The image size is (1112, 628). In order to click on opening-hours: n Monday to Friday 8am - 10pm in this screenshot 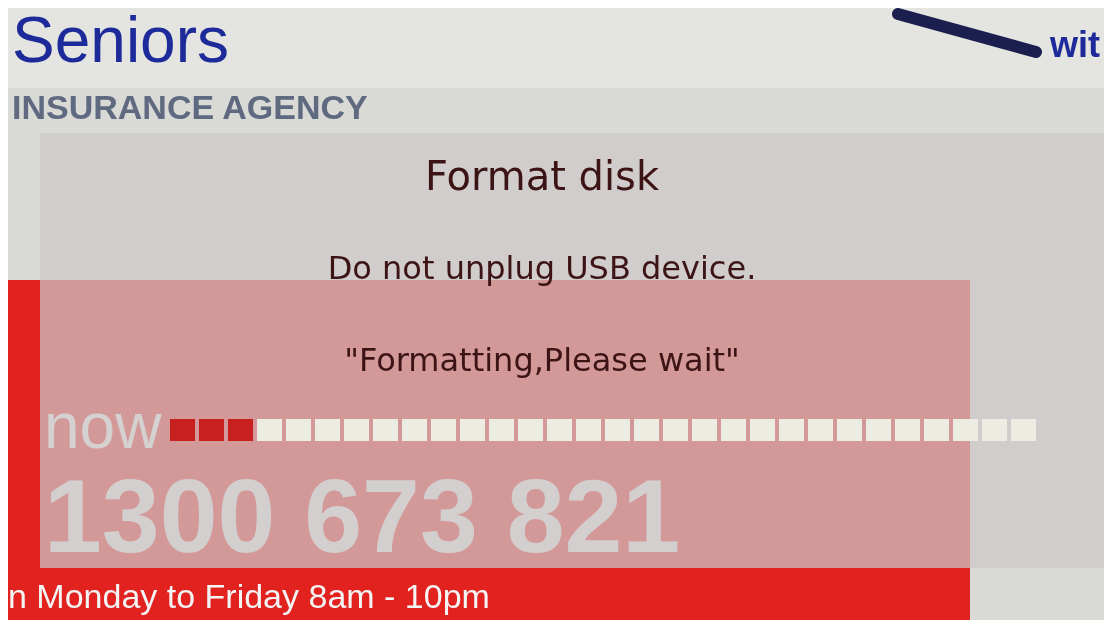, I will do `click(249, 596)`.